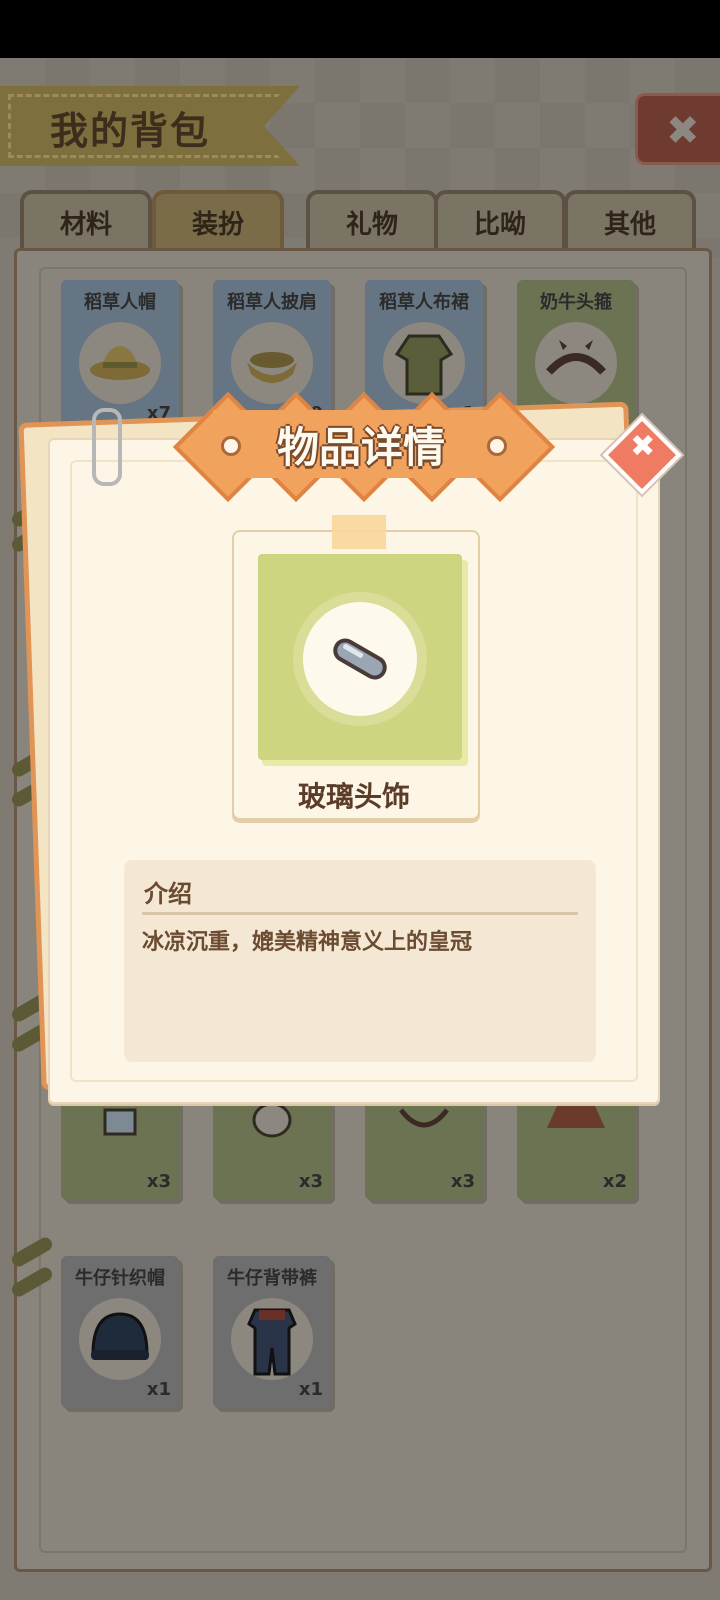 This screenshot has height=1600, width=720. I want to click on cow-headband-icon, so click(576, 357).